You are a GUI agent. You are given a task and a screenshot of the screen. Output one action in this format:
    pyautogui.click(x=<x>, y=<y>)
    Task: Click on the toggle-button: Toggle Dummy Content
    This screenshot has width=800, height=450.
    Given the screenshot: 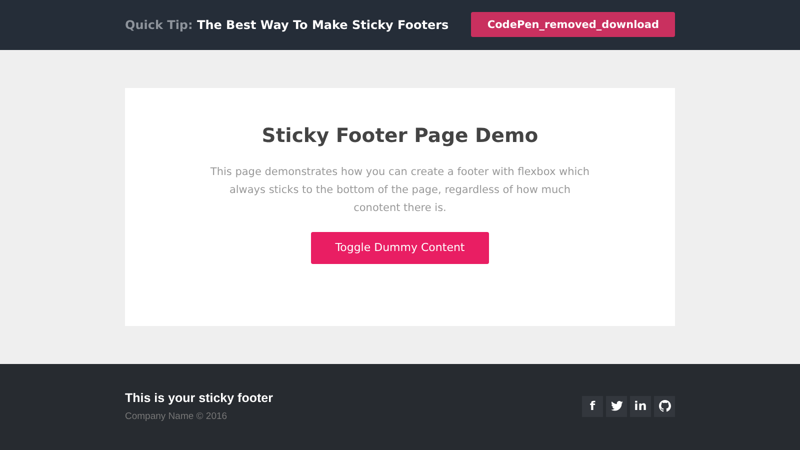 What is the action you would take?
    pyautogui.click(x=400, y=248)
    